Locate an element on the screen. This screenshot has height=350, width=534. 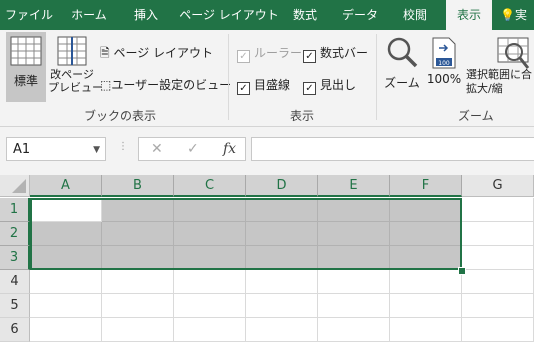
cell-f2 is located at coordinates (426, 234).